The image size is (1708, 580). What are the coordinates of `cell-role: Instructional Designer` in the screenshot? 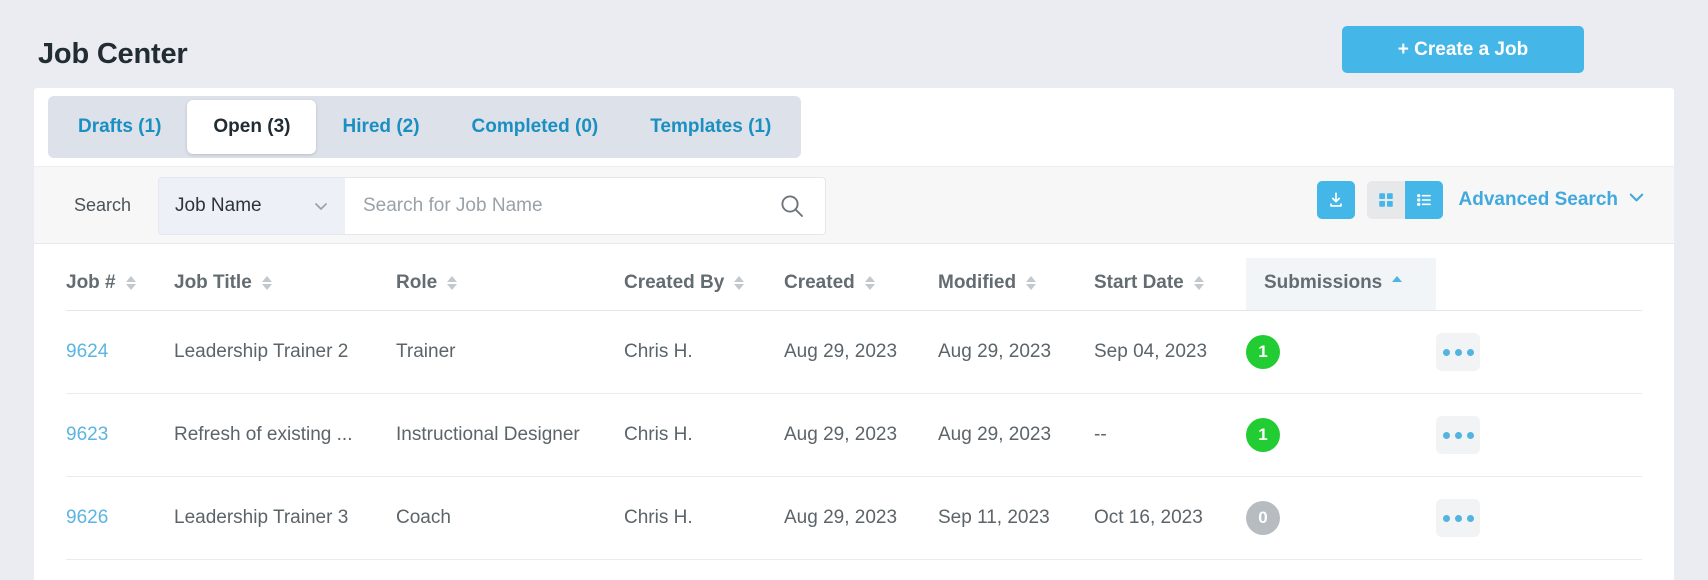 It's located at (510, 435).